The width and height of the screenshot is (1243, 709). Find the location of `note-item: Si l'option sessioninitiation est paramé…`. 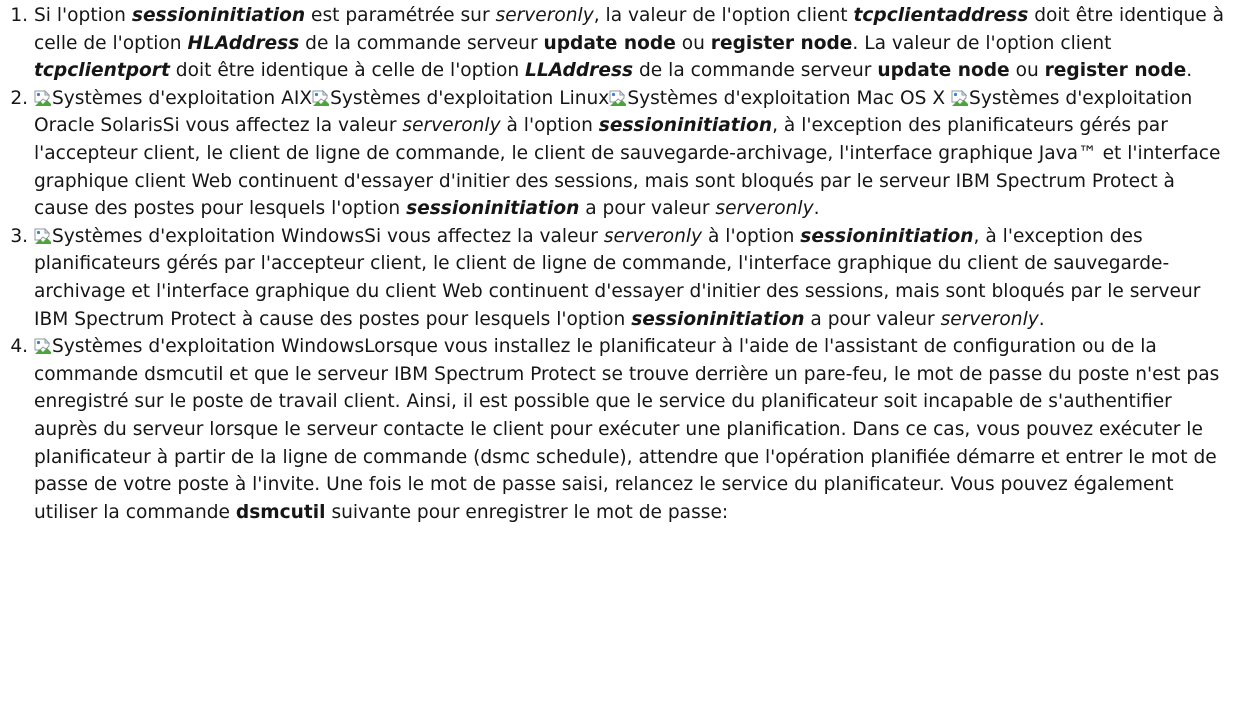

note-item: Si l'option sessioninitiation est paramé… is located at coordinates (634, 42).